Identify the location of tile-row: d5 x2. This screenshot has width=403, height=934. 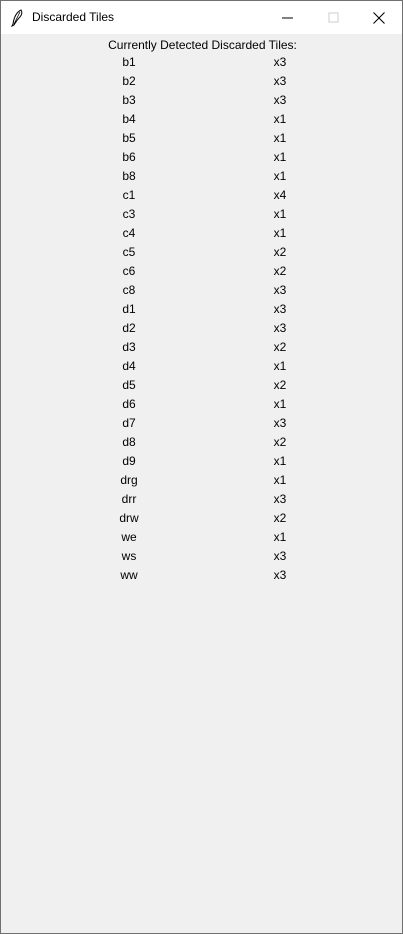
(201, 386).